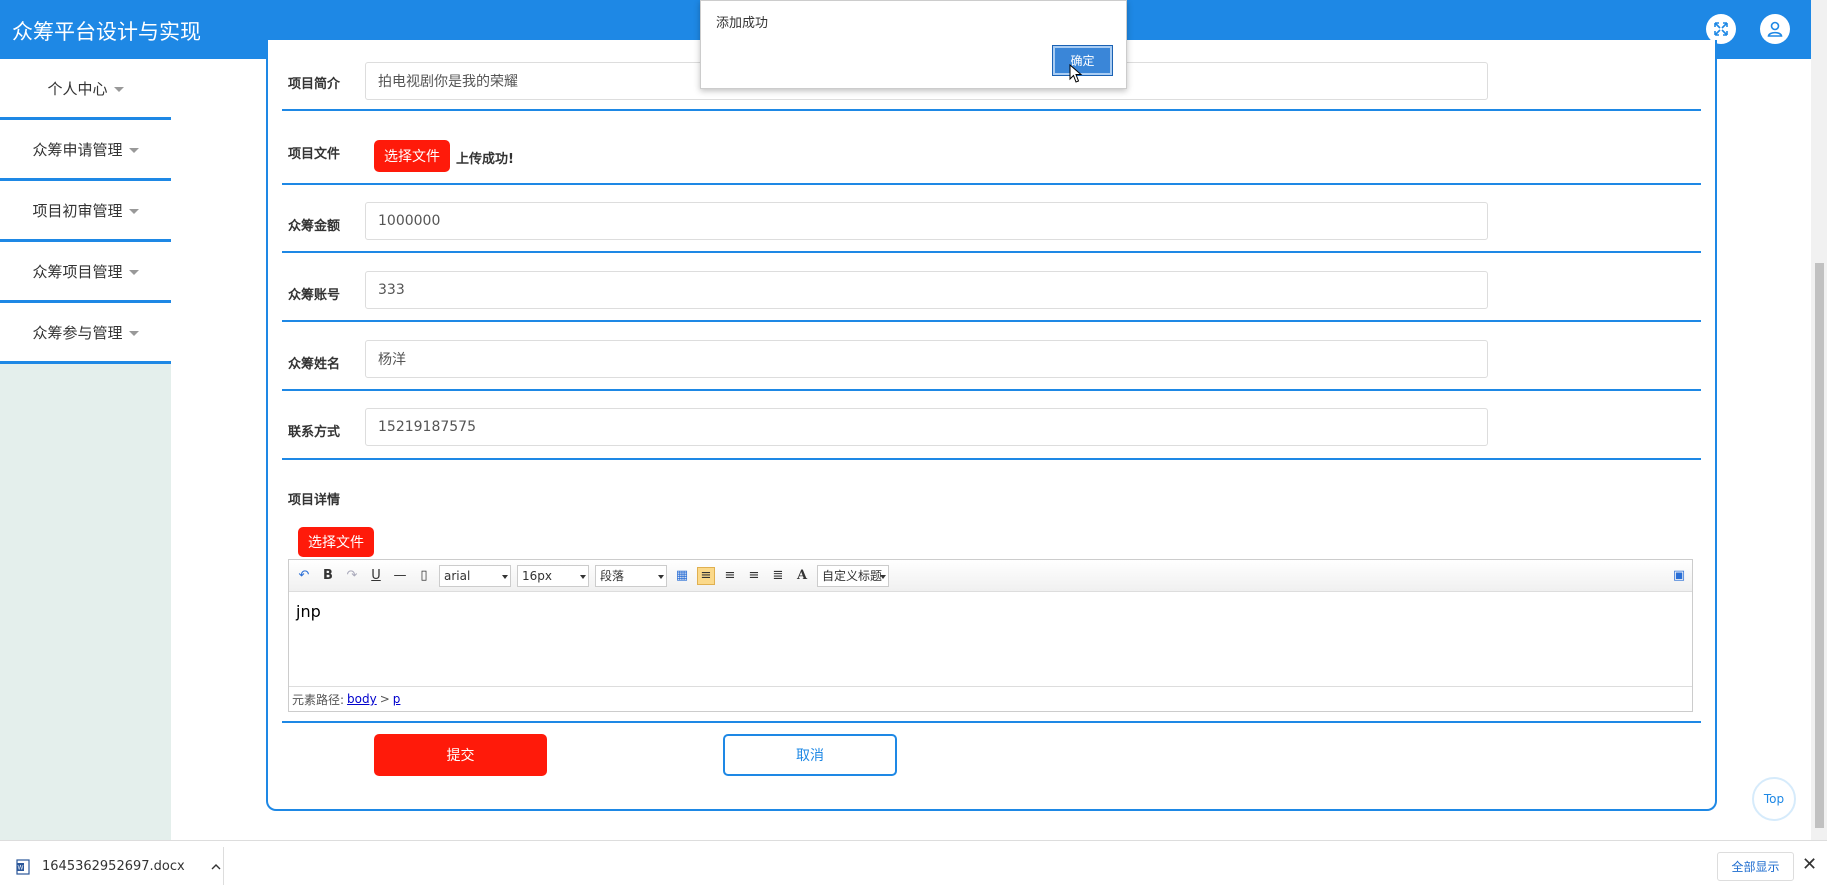  Describe the element at coordinates (77, 88) in the screenshot. I see `sidebar-item-label: 个人中心` at that location.